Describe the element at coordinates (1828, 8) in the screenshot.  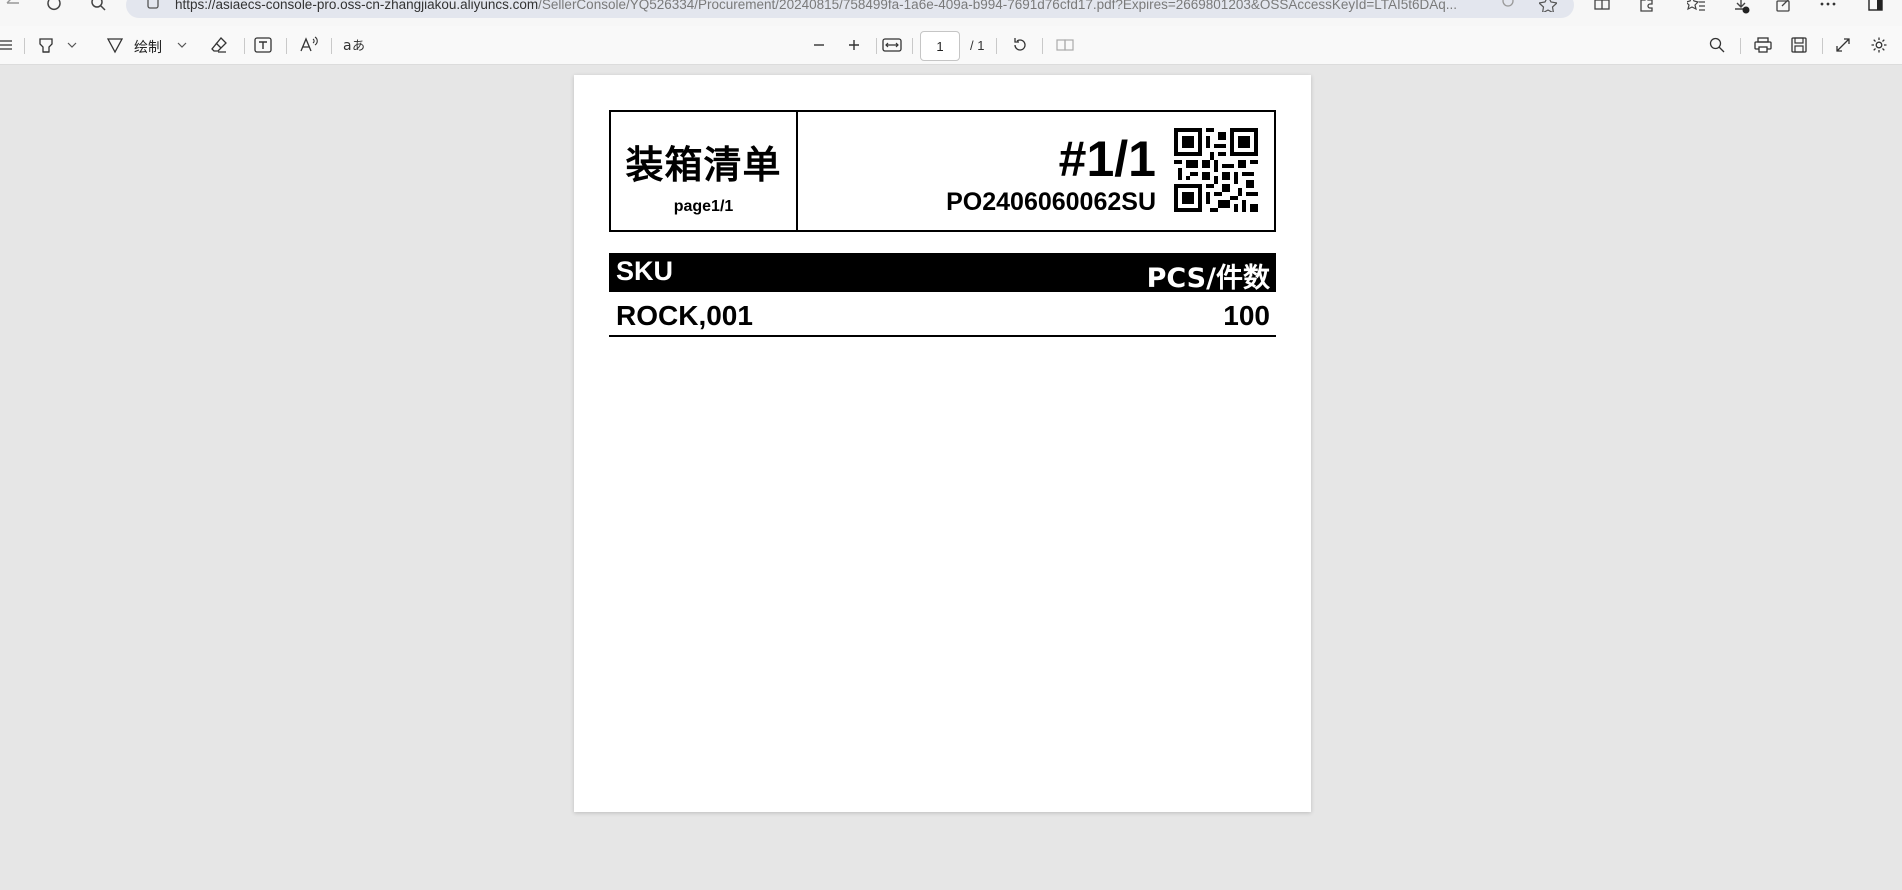
I see `more-menu-icon` at that location.